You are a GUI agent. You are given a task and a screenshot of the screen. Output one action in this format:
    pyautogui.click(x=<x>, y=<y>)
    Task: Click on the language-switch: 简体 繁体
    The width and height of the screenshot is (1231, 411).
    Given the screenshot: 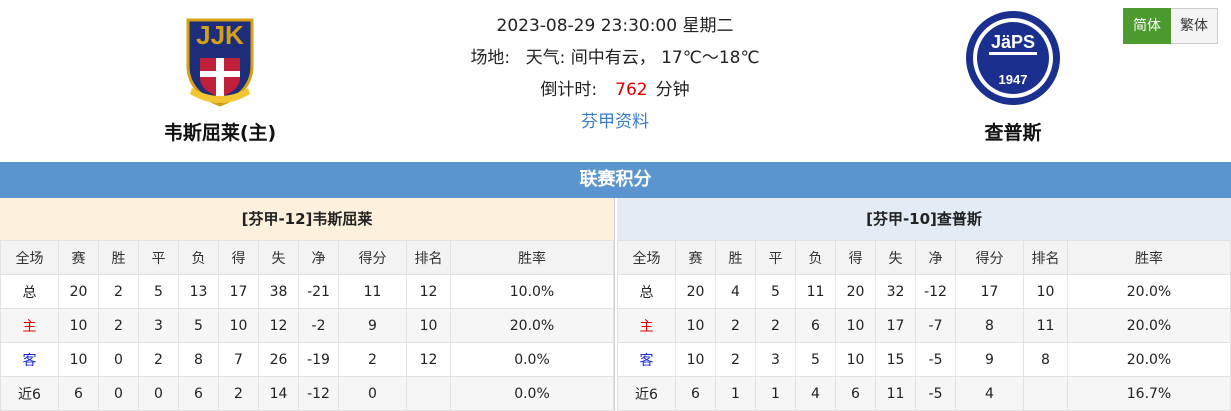 What is the action you would take?
    pyautogui.click(x=1170, y=26)
    